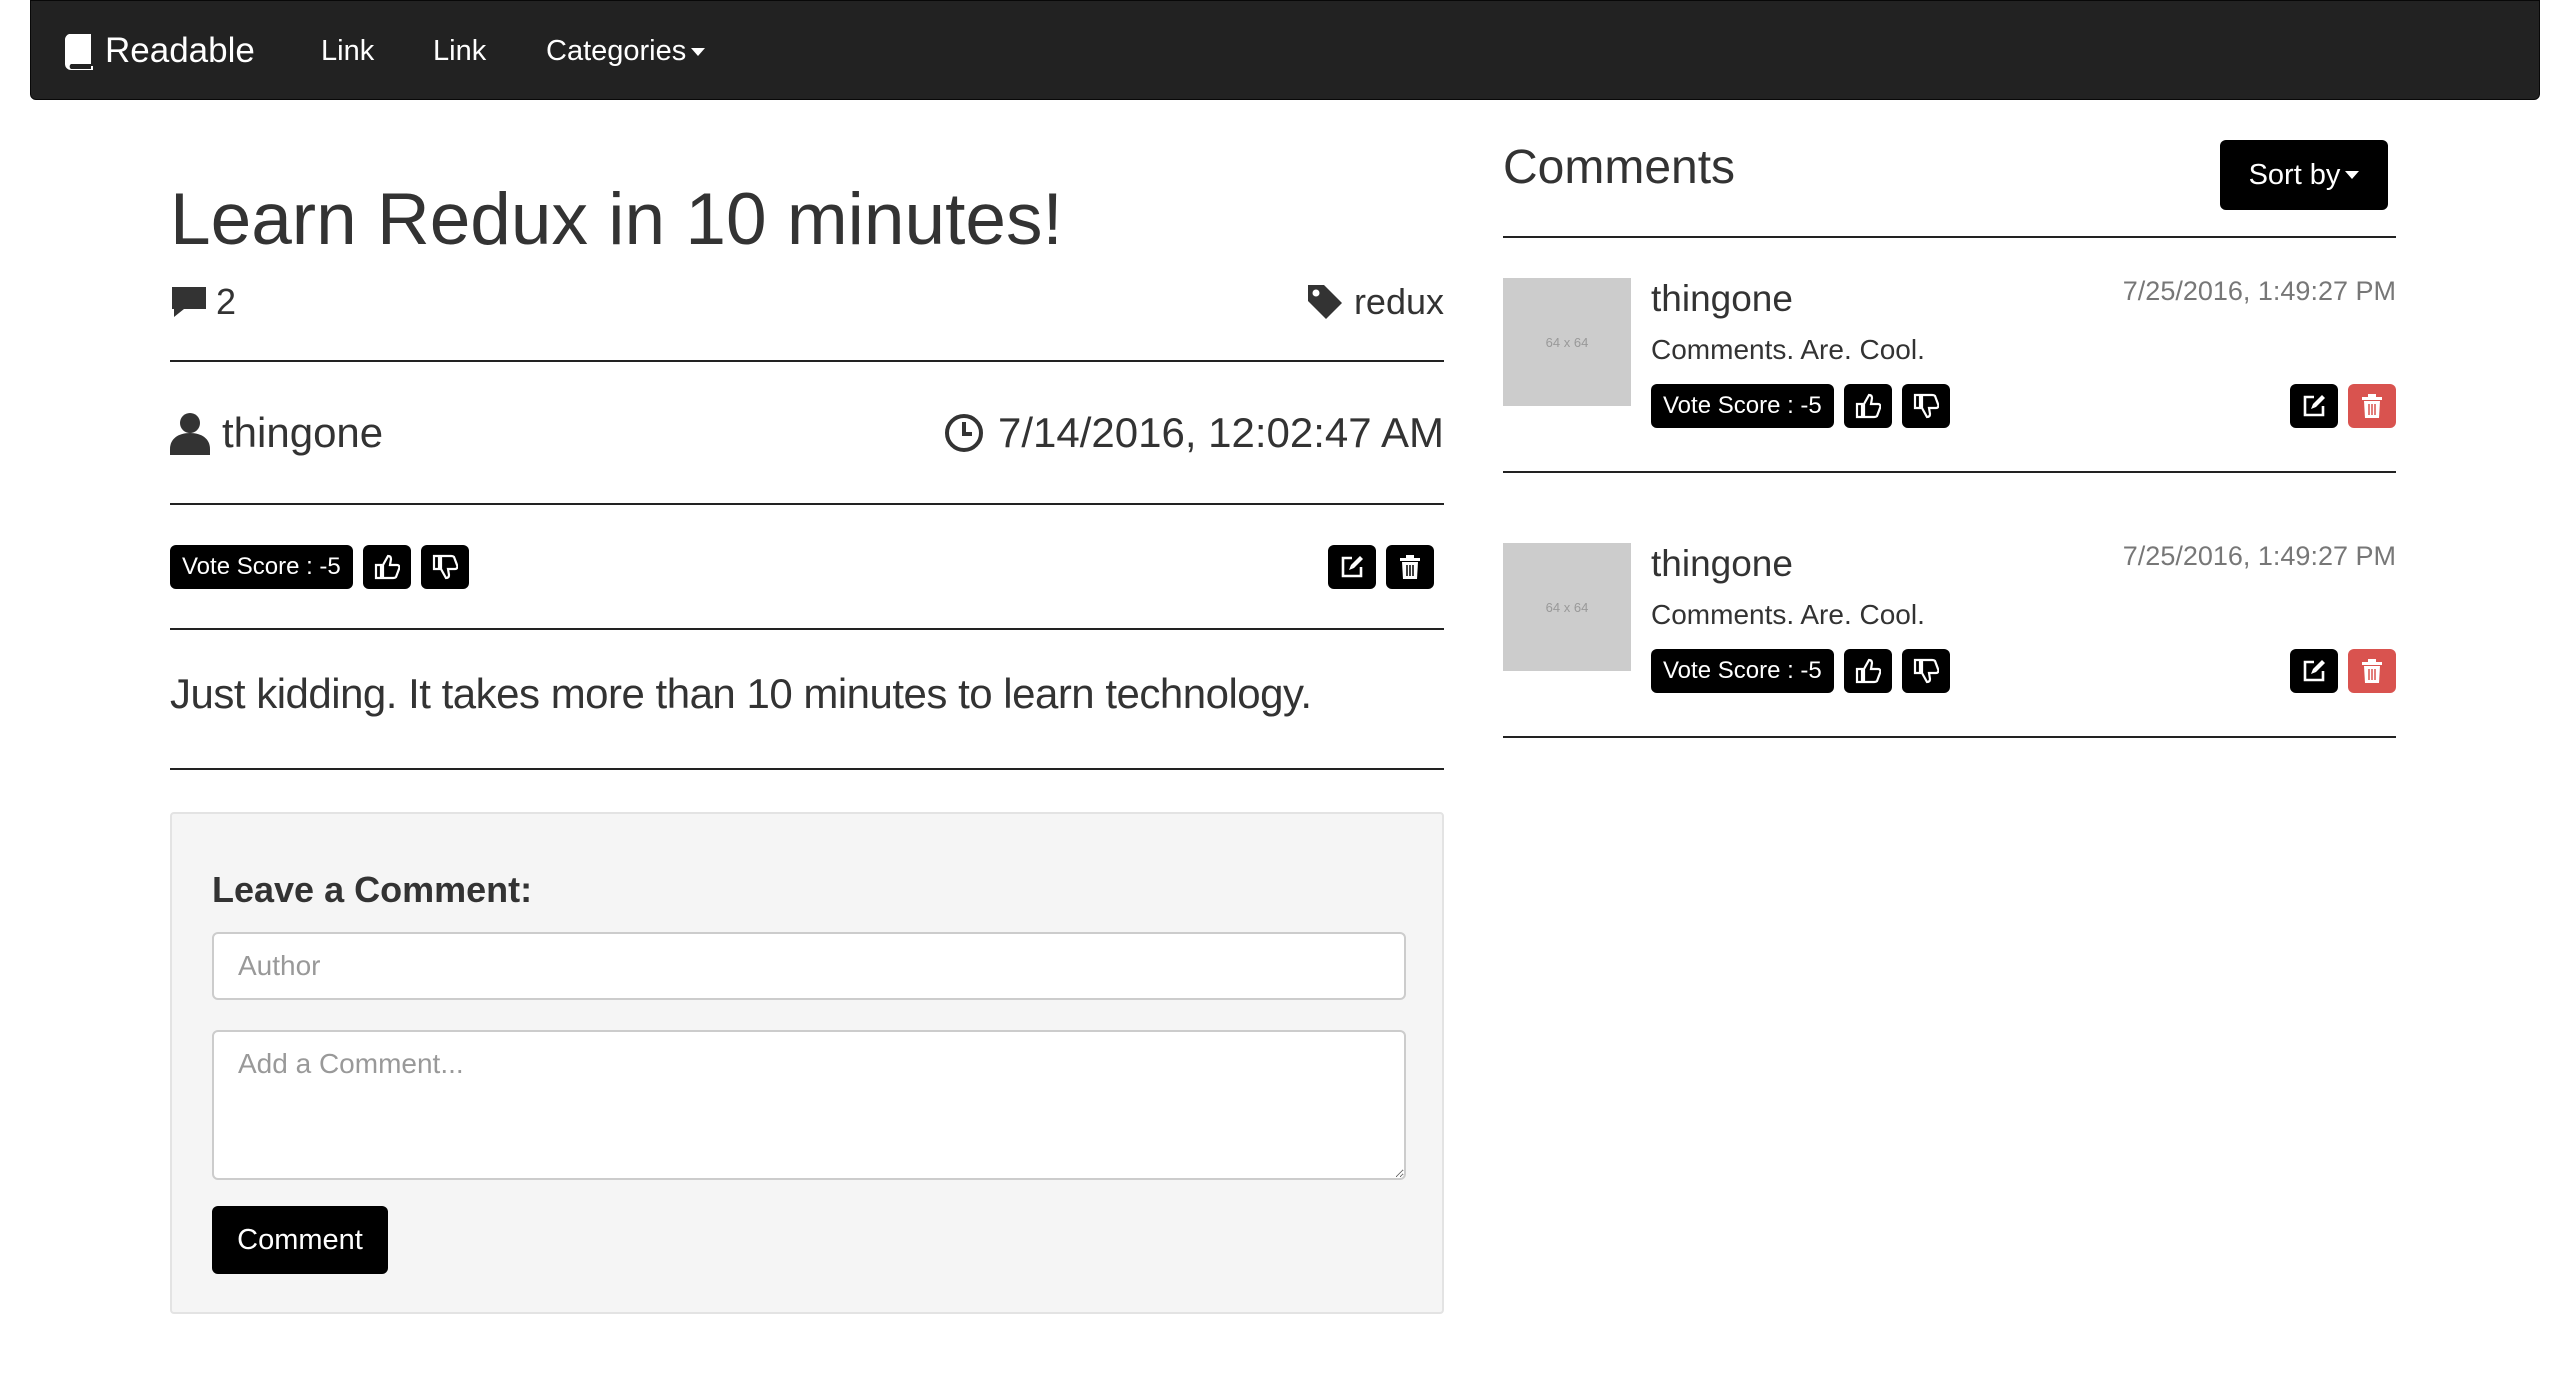 The image size is (2559, 1397). Describe the element at coordinates (226, 301) in the screenshot. I see `comment-count-value: 2` at that location.